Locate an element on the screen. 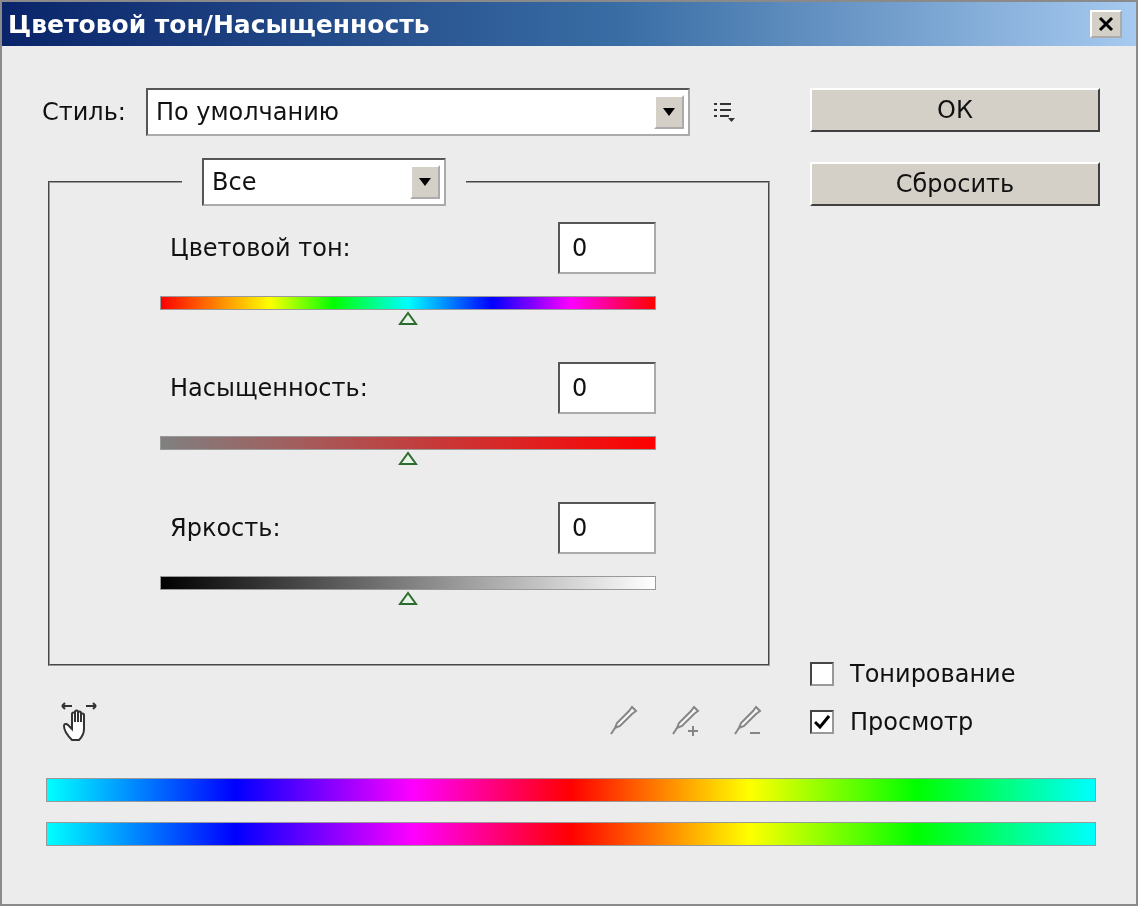 The height and width of the screenshot is (906, 1138). style-label: Стиль: is located at coordinates (84, 112).